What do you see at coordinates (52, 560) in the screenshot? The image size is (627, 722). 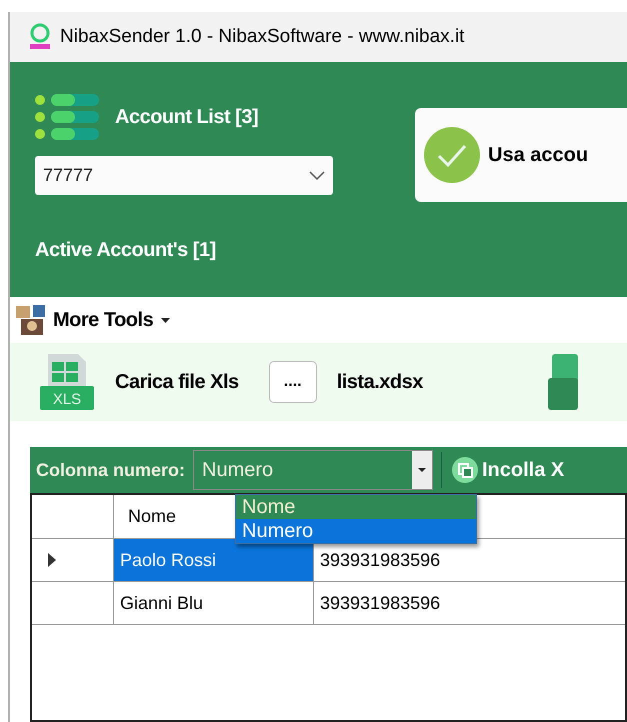 I see `current-row-icon` at bounding box center [52, 560].